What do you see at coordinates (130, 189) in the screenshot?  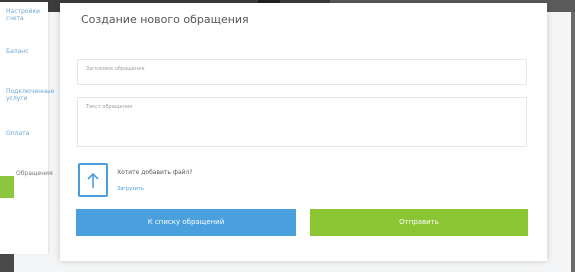 I see `upload-file-link: Загрузить` at bounding box center [130, 189].